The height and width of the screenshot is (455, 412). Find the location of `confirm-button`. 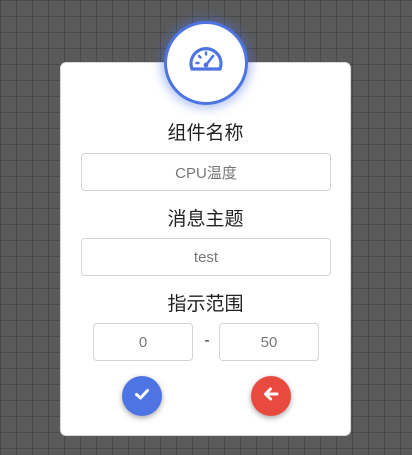

confirm-button is located at coordinates (142, 396).